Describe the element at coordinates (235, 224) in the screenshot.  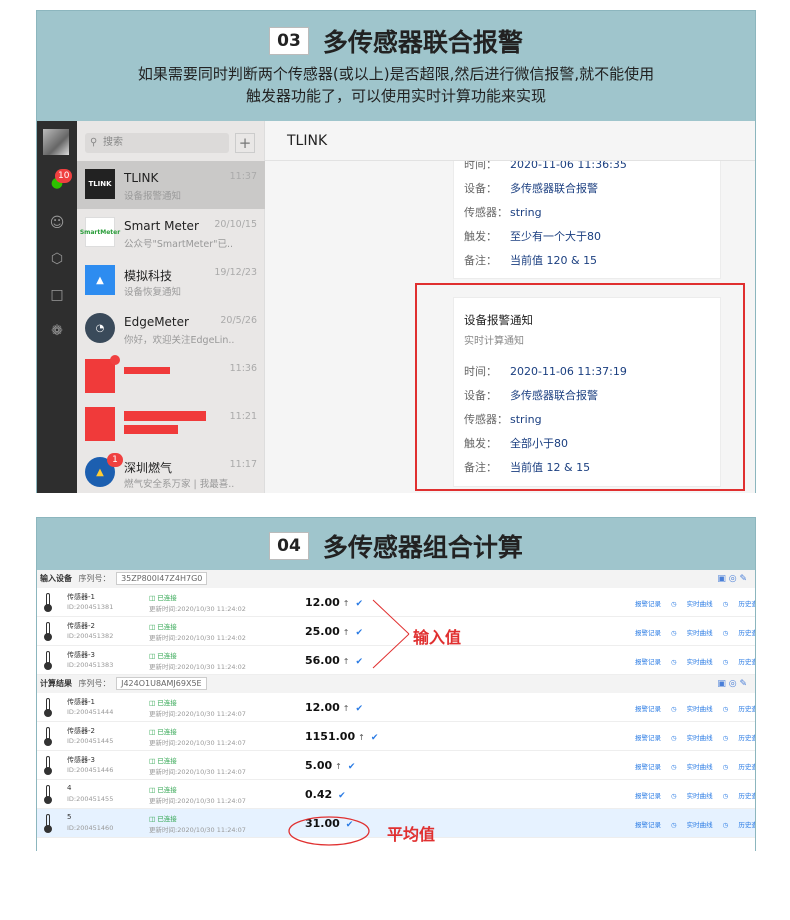
I see `chat-time: 20/10/15` at that location.